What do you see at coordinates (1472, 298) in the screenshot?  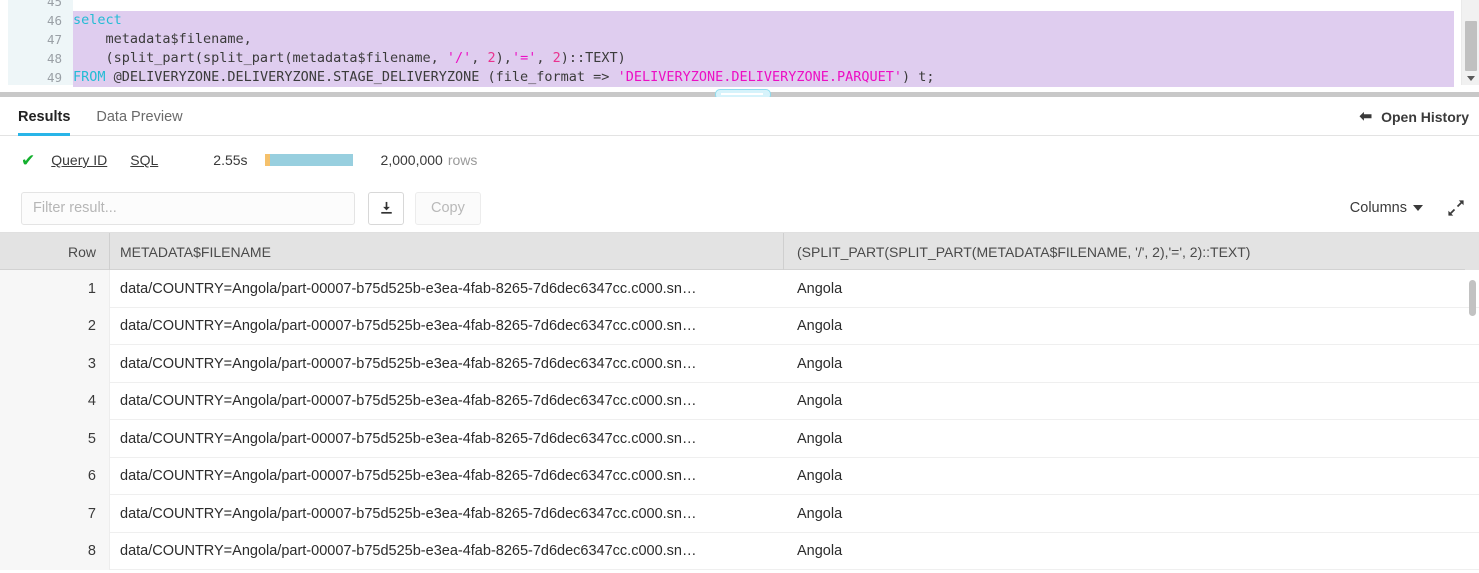 I see `results-scrollbar-thumb` at bounding box center [1472, 298].